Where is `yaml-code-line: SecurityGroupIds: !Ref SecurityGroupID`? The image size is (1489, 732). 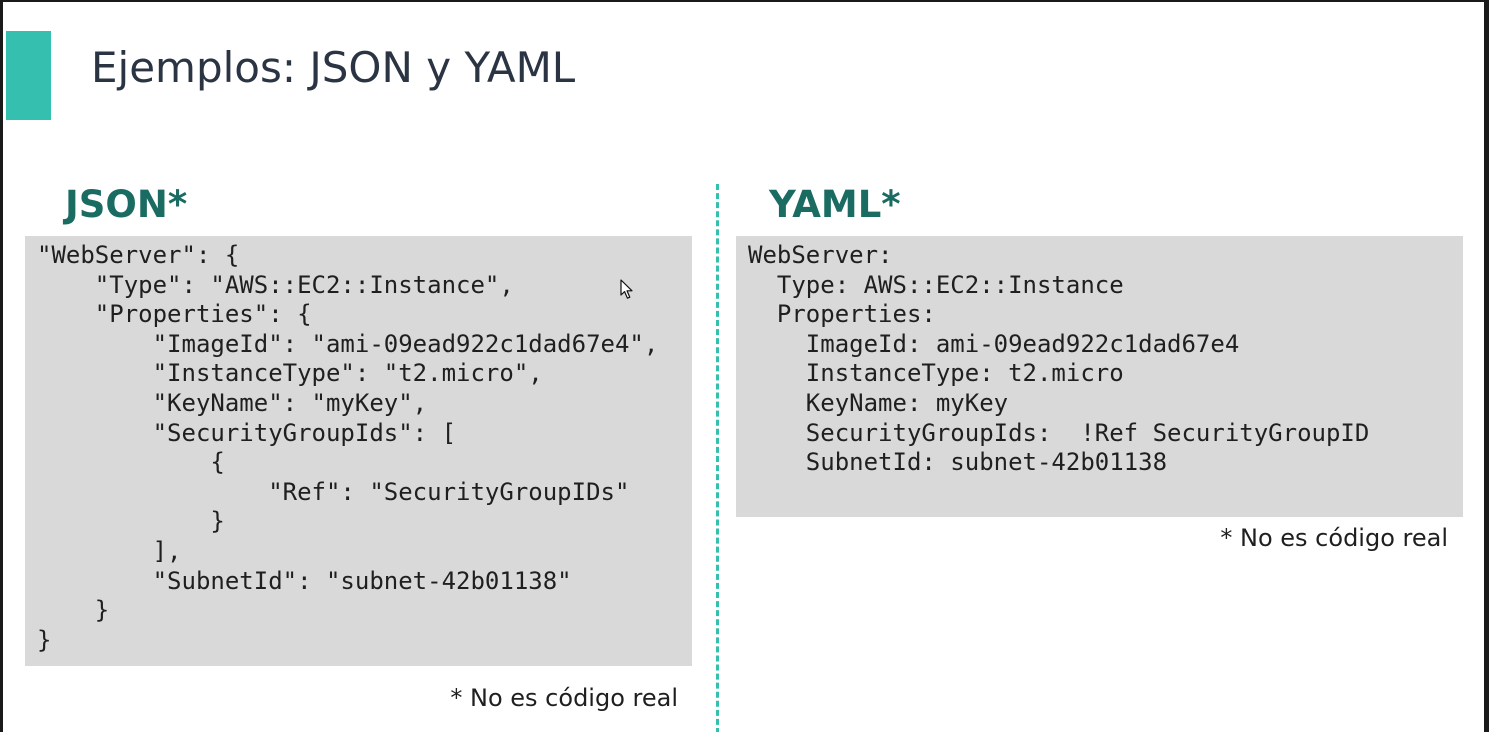
yaml-code-line: SecurityGroupIds: !Ref SecurityGroupID is located at coordinates (1059, 432).